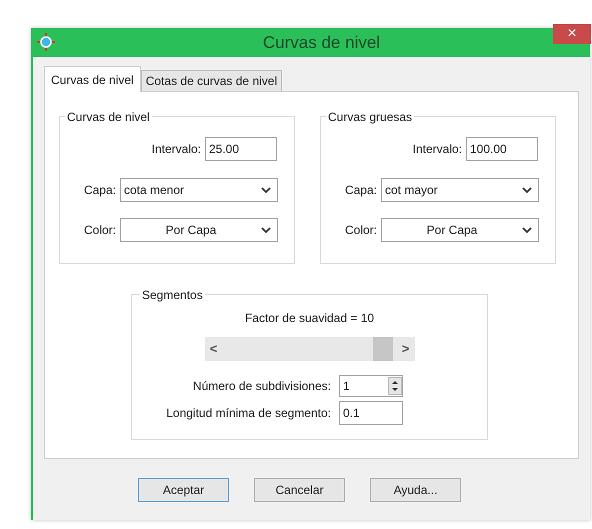  Describe the element at coordinates (371, 413) in the screenshot. I see `input-field: 0.1` at that location.